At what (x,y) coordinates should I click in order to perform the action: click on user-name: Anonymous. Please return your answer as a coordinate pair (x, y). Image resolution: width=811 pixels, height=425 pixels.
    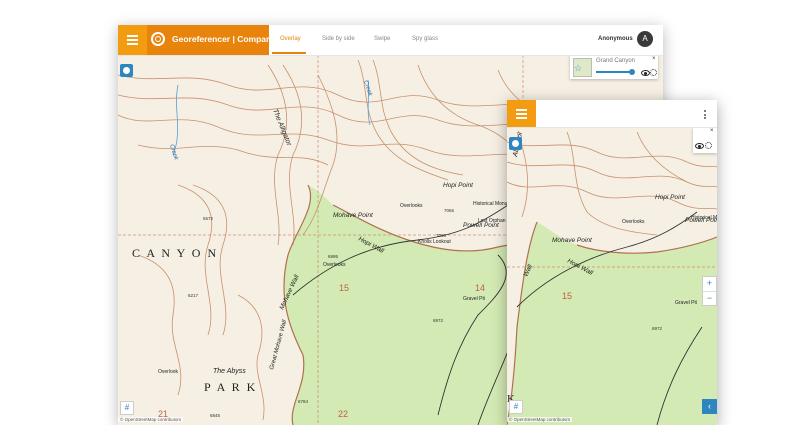
    Looking at the image, I should click on (615, 39).